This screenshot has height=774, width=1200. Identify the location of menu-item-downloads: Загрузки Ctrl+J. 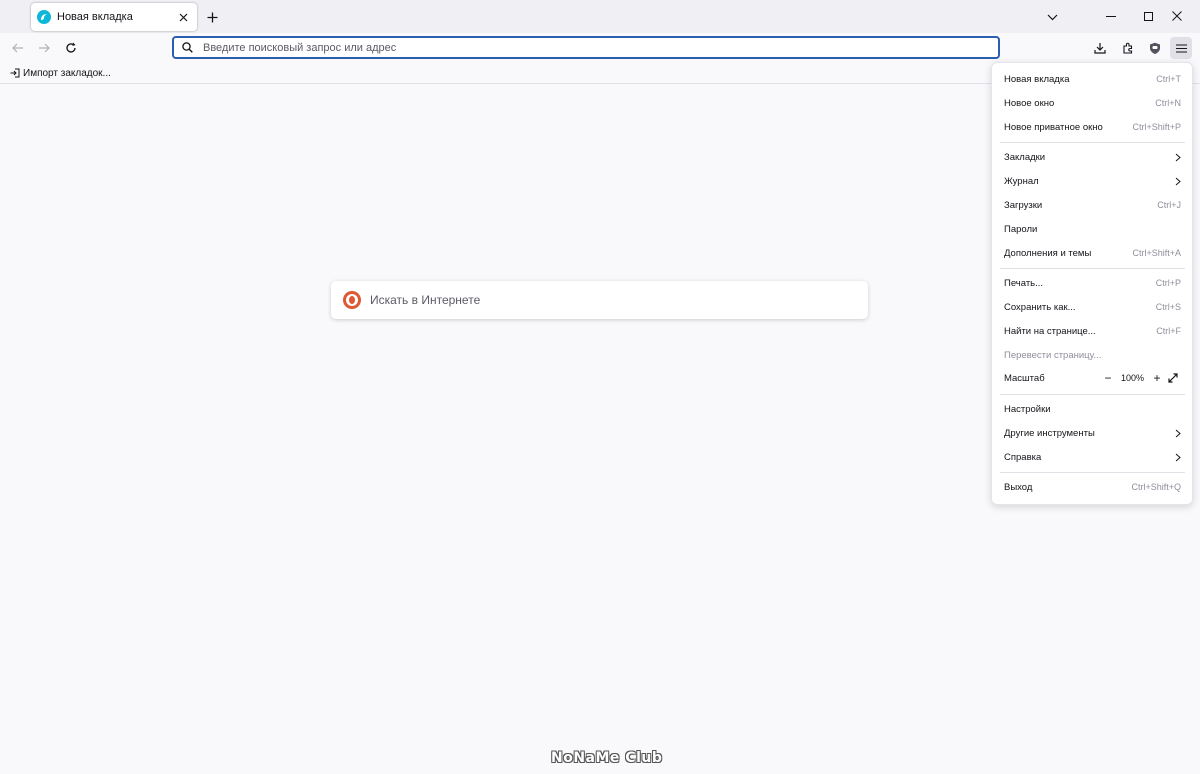
(1092, 205).